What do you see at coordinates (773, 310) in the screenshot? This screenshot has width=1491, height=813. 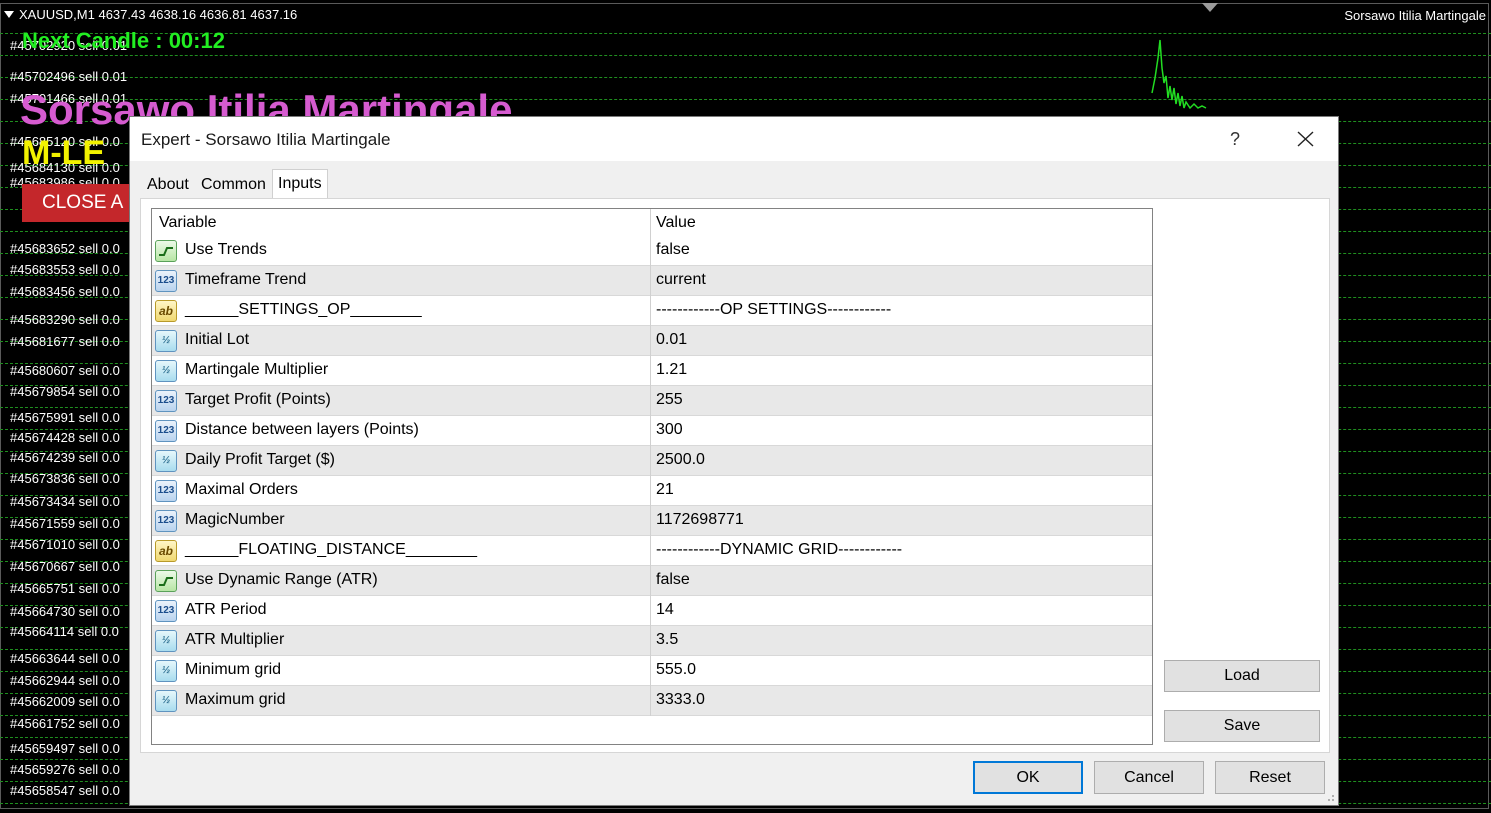 I see `input-value: ------------OP SETTINGS------------` at bounding box center [773, 310].